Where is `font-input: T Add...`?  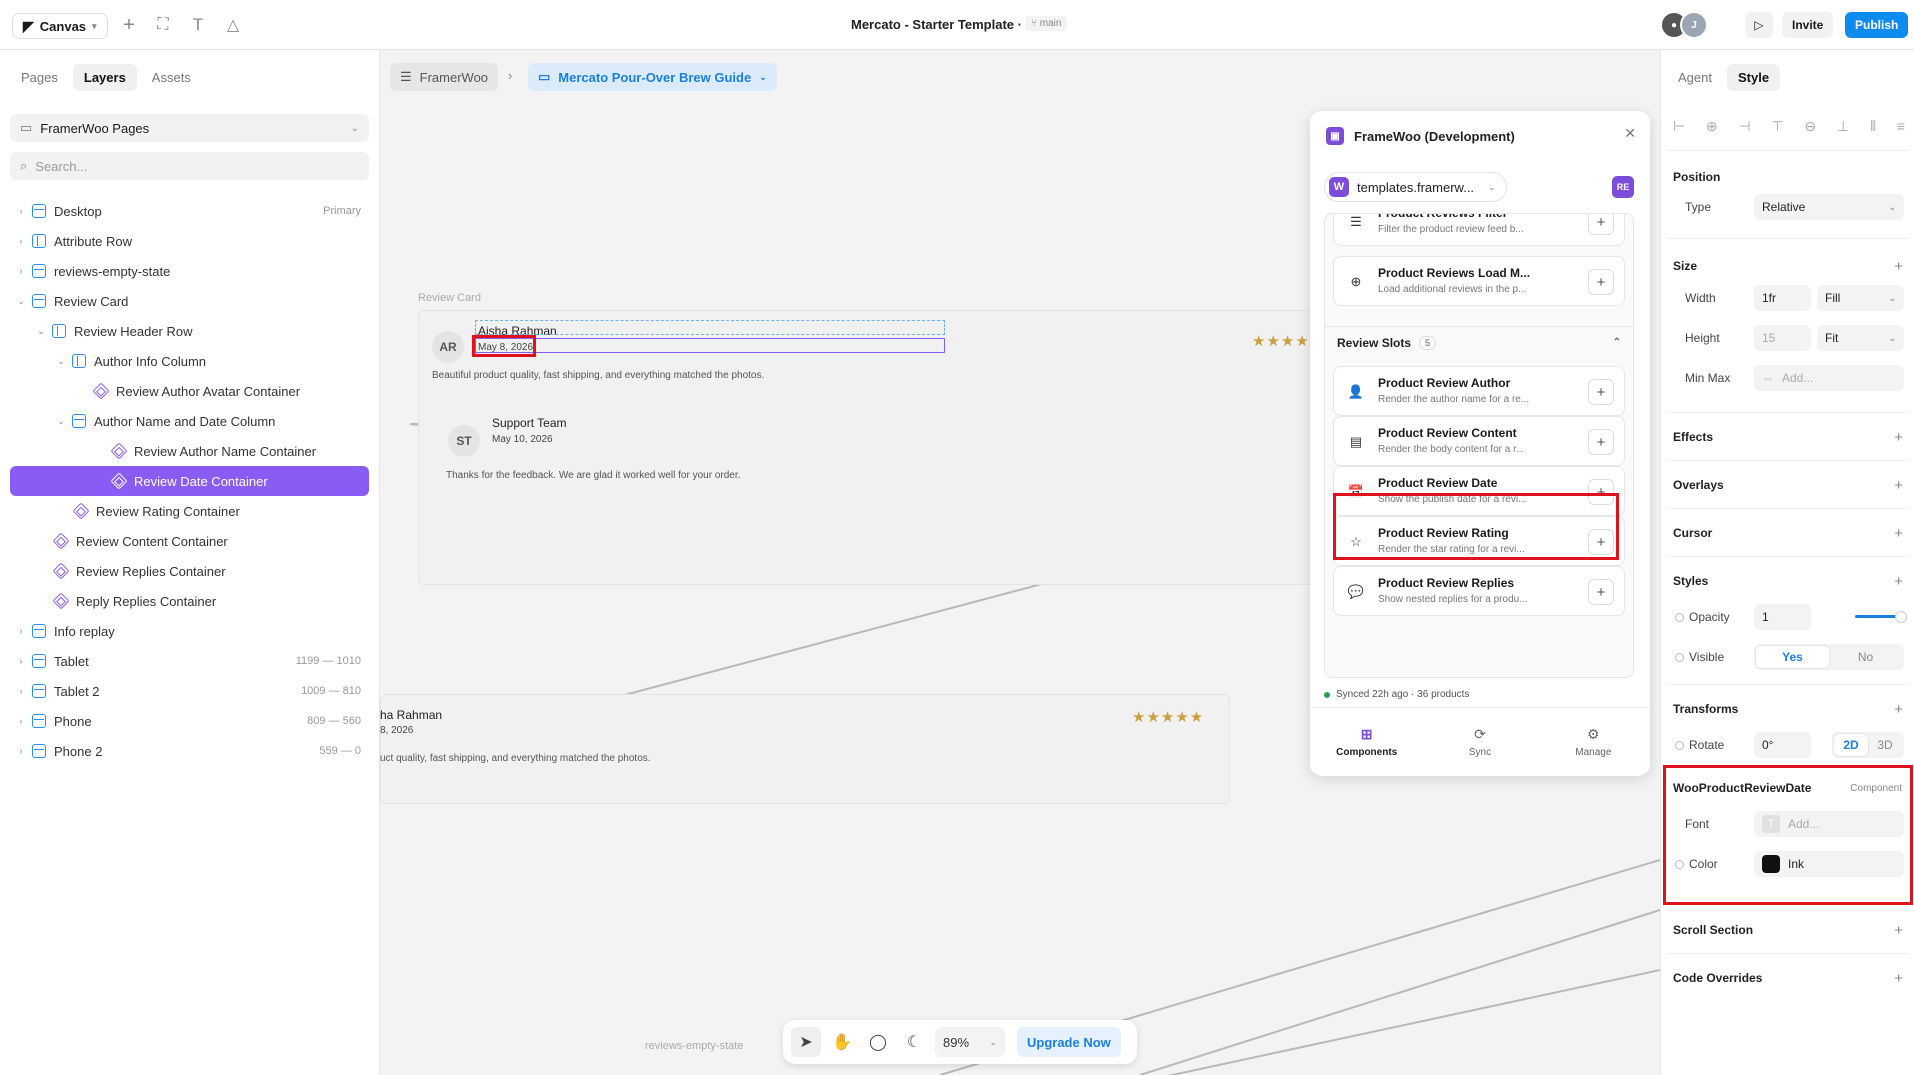 font-input: T Add... is located at coordinates (1829, 824).